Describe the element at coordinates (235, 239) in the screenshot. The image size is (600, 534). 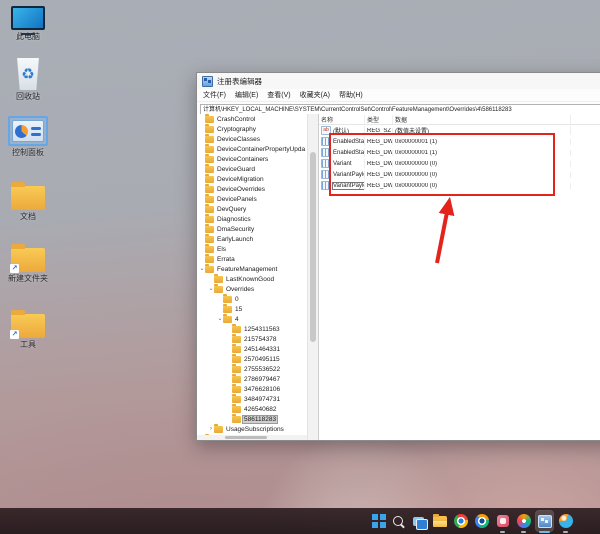
I see `tree-item-label: EarlyLaunch` at that location.